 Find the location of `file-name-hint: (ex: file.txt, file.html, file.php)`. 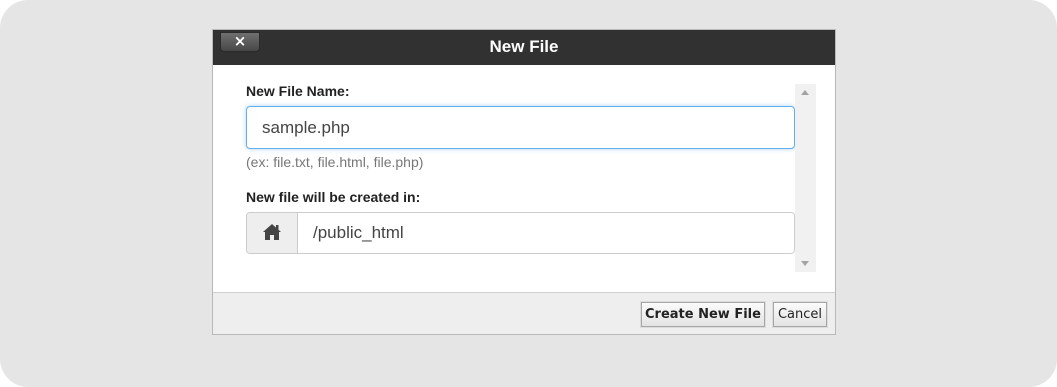

file-name-hint: (ex: file.txt, file.html, file.php) is located at coordinates (335, 162).